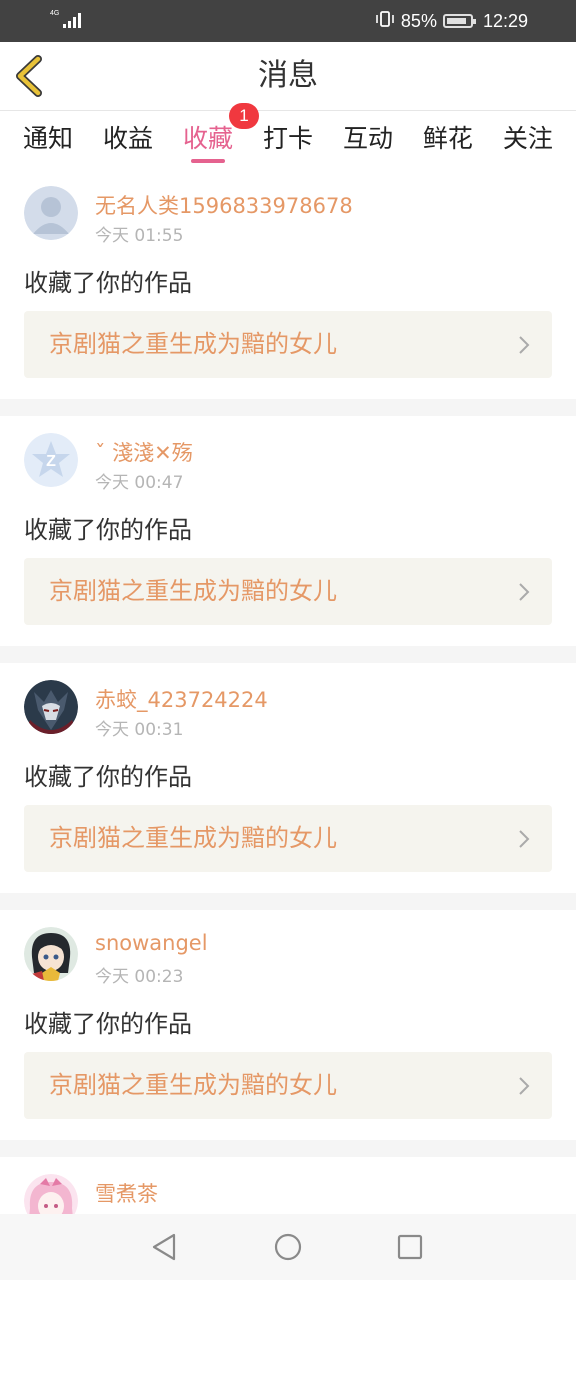  Describe the element at coordinates (151, 943) in the screenshot. I see `username: snowangel` at that location.